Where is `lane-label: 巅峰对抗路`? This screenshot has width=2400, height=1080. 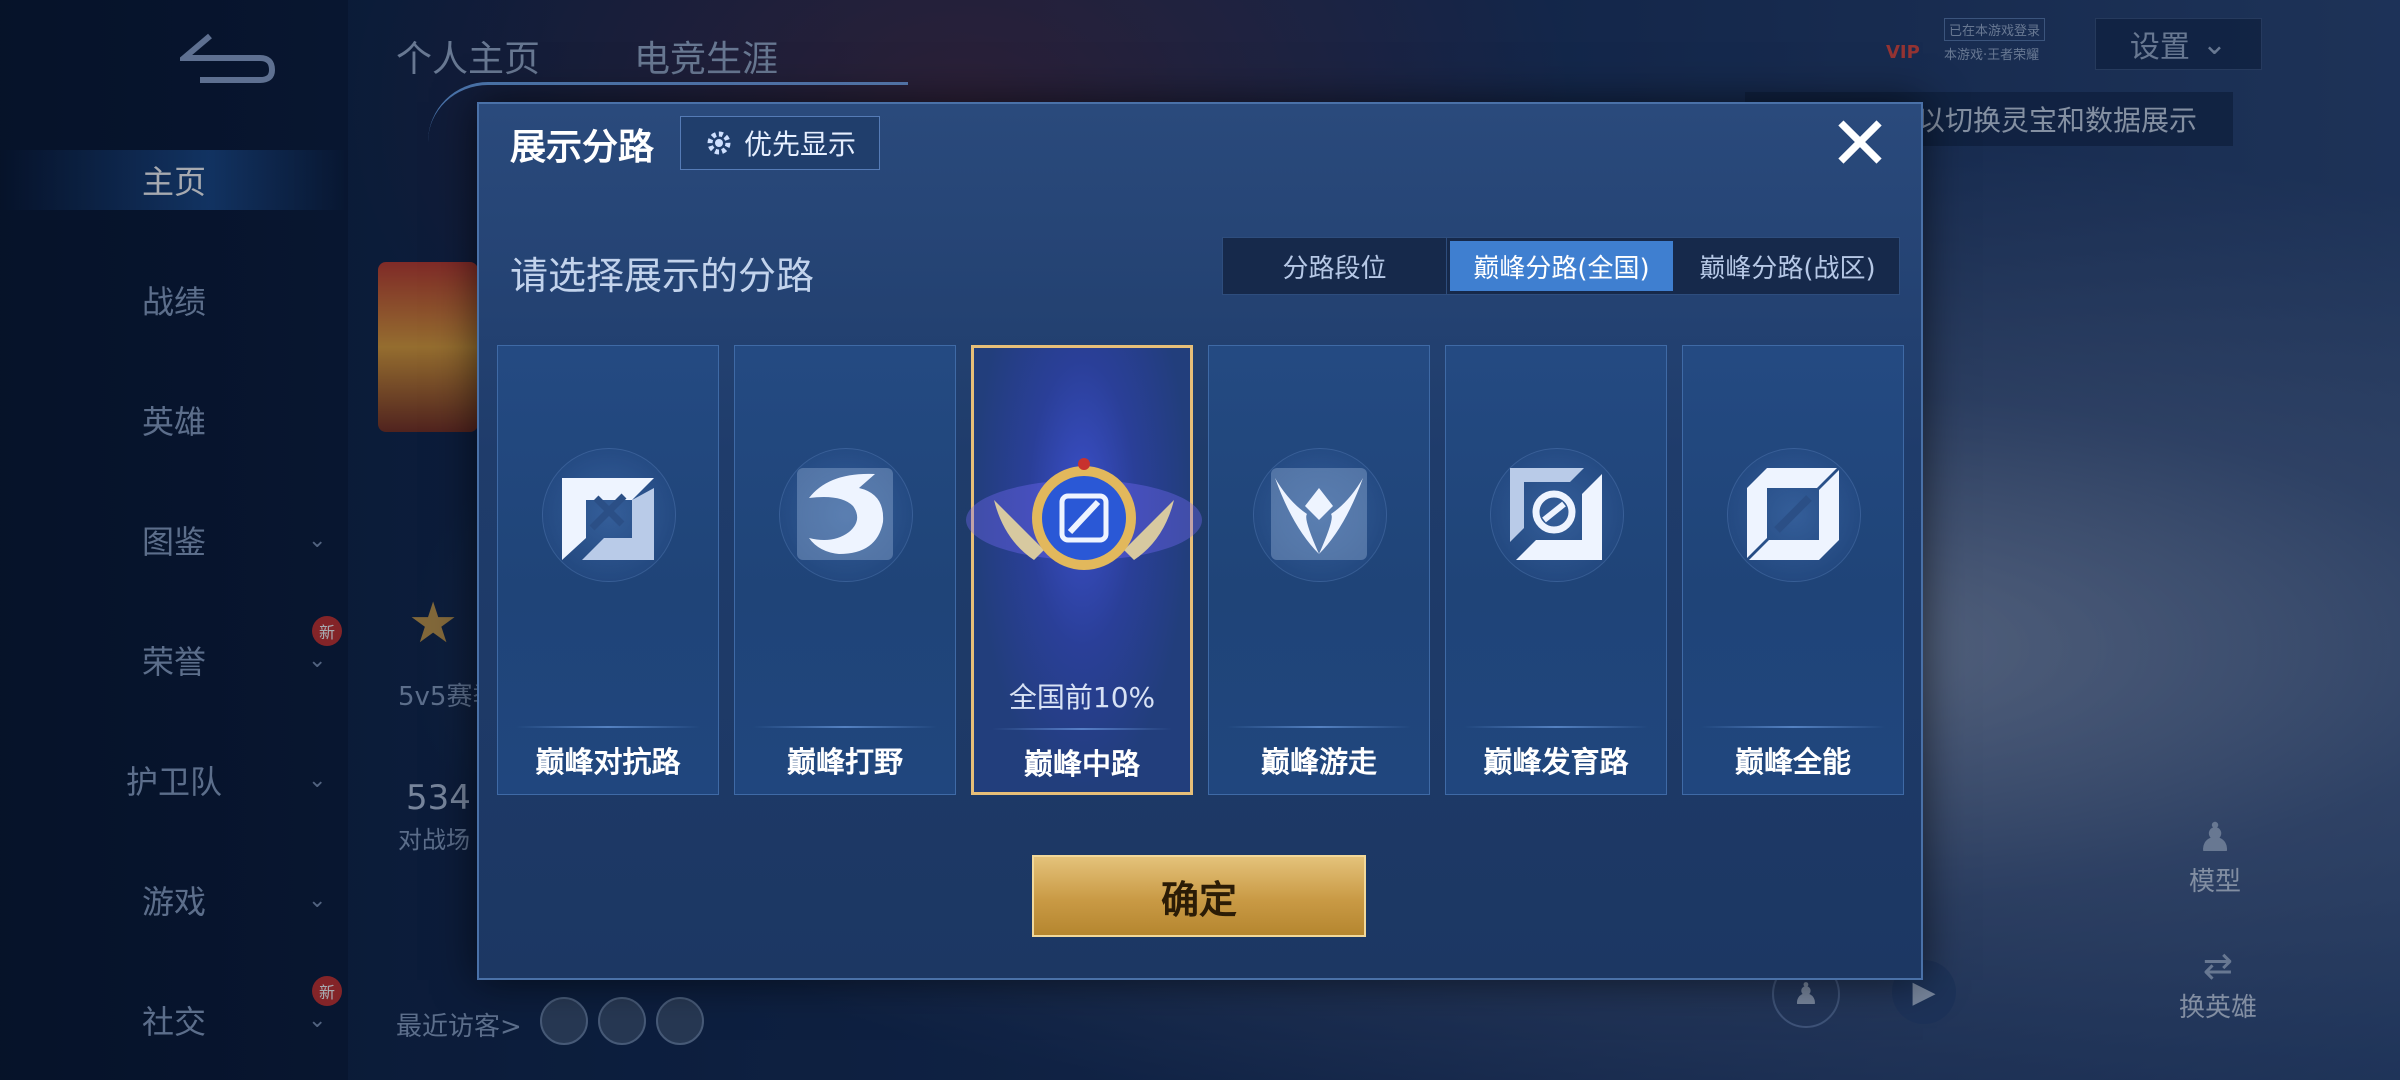 lane-label: 巅峰对抗路 is located at coordinates (608, 762).